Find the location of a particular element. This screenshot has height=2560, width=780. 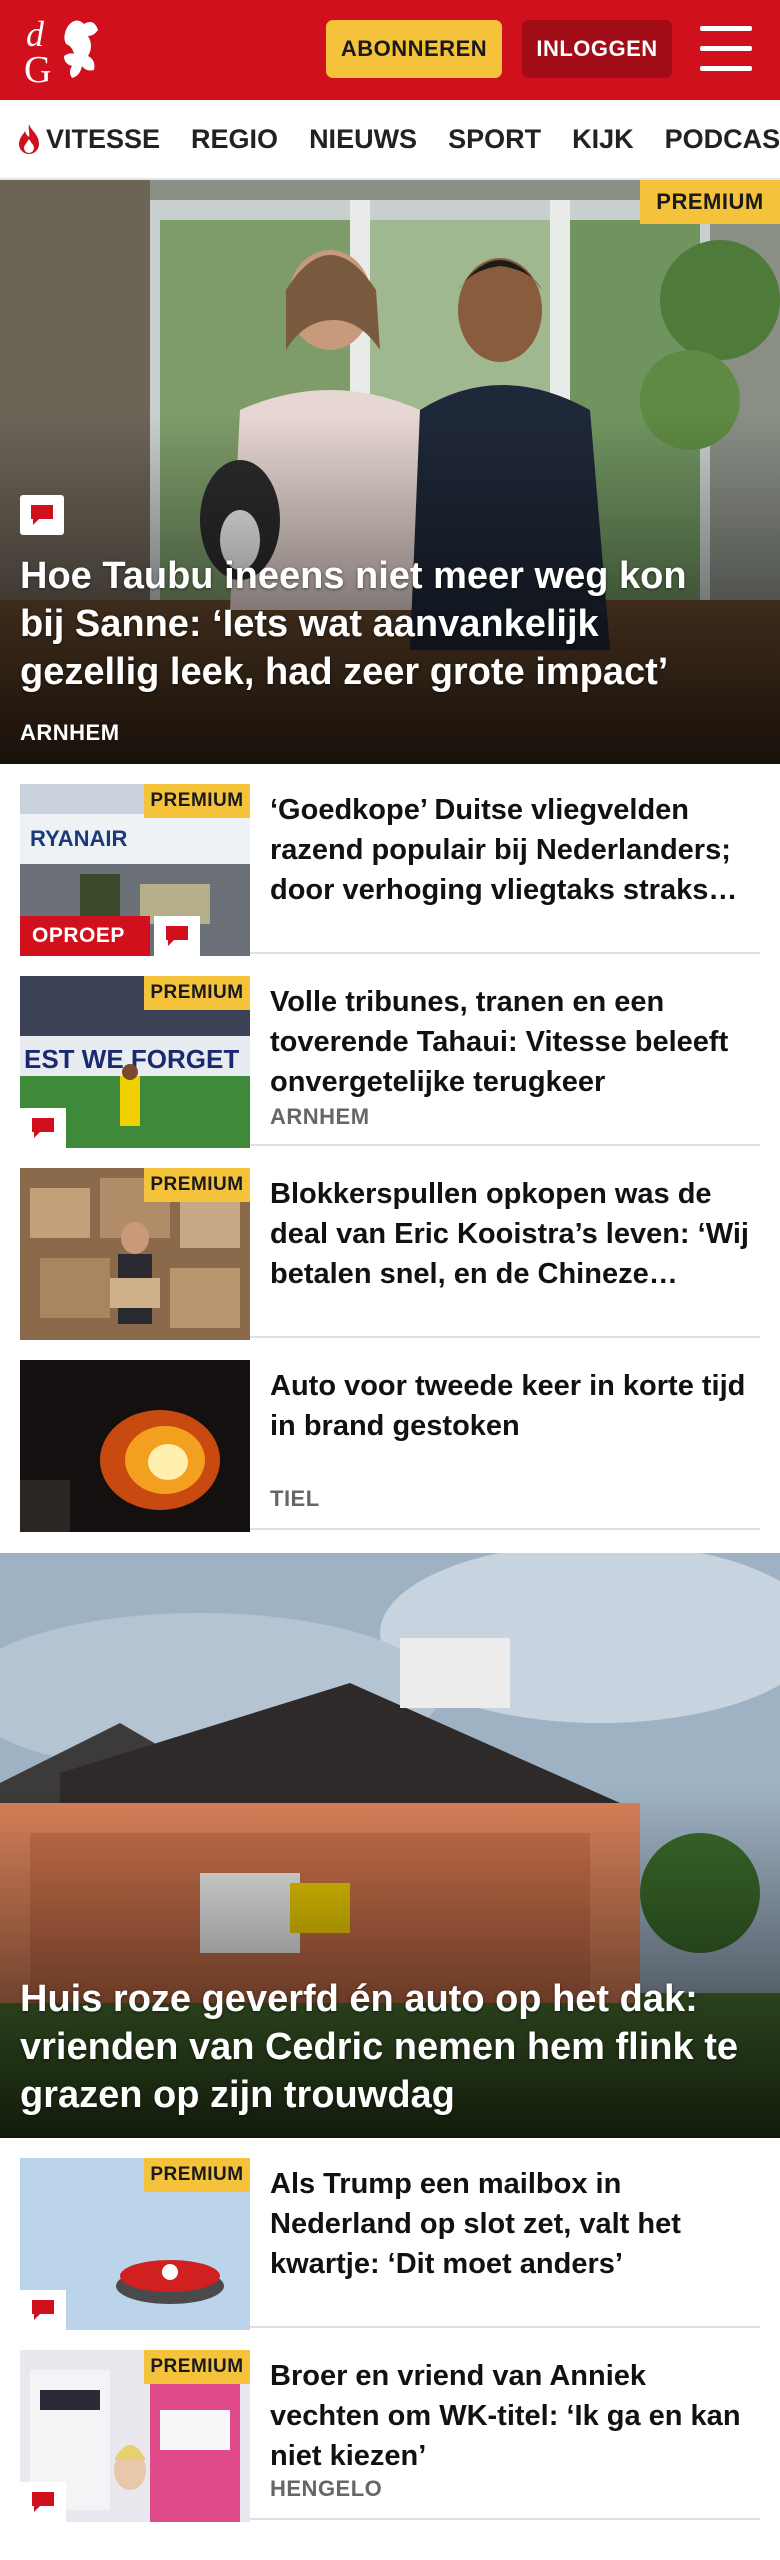

article-thumbnail: RYANAIR PREMIUM OPROEP is located at coordinates (135, 870).